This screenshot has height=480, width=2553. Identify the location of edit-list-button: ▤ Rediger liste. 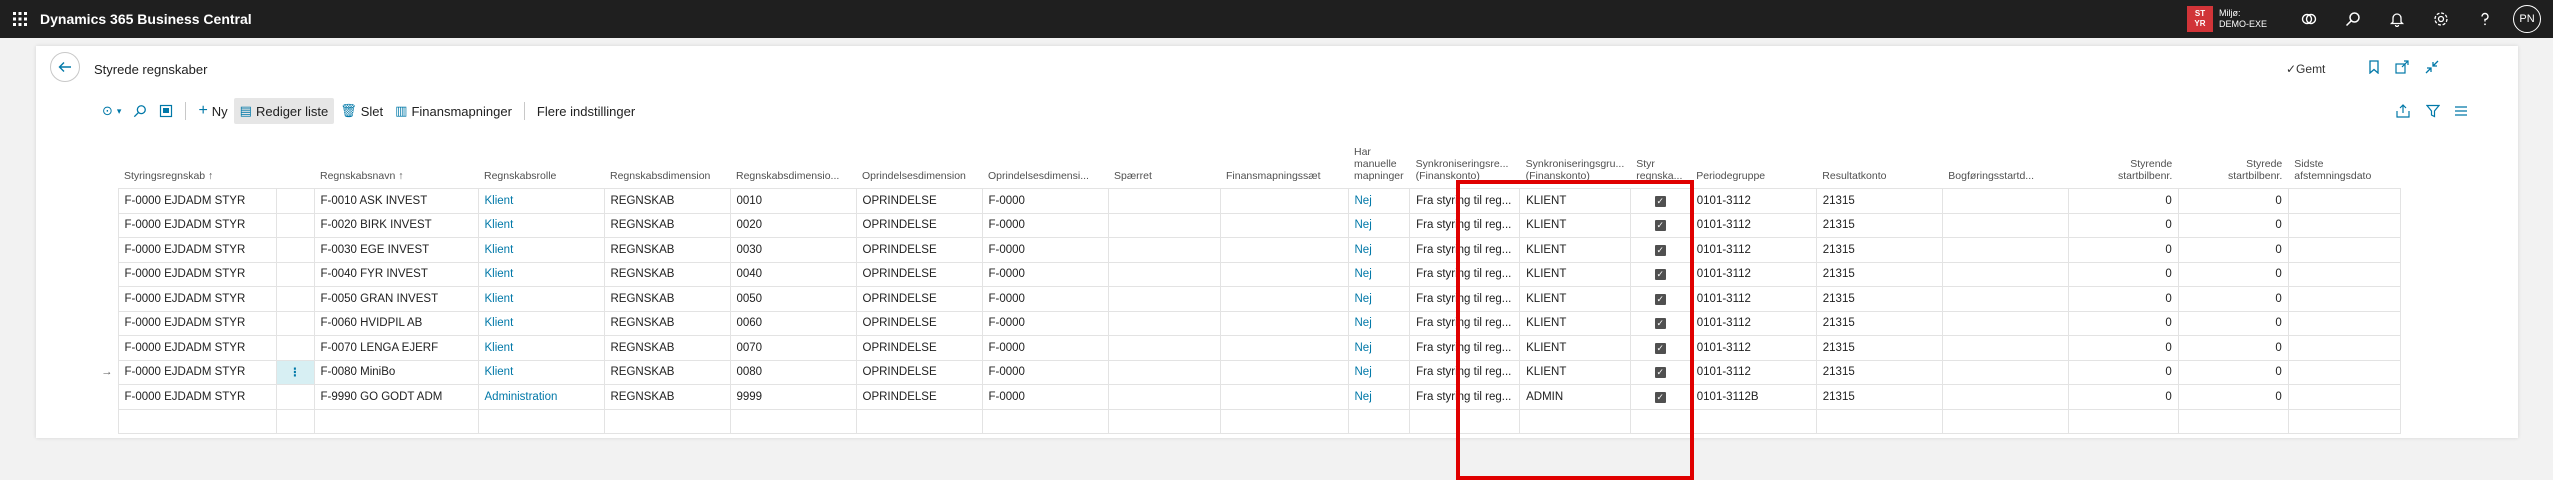
(284, 111).